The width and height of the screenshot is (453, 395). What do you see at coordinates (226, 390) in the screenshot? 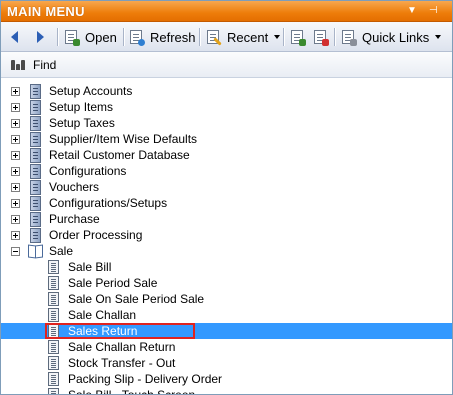
I see `tree-leaf: Sale Bill - Touch Screen` at bounding box center [226, 390].